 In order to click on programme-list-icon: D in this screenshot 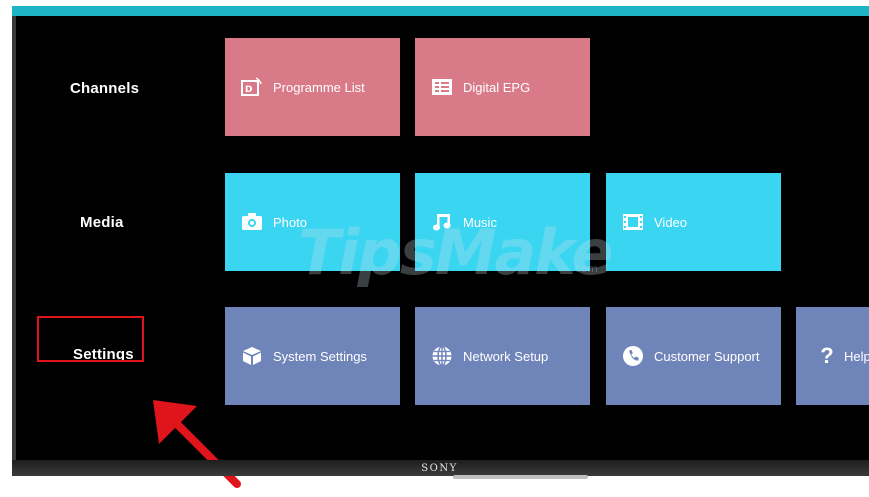, I will do `click(252, 87)`.